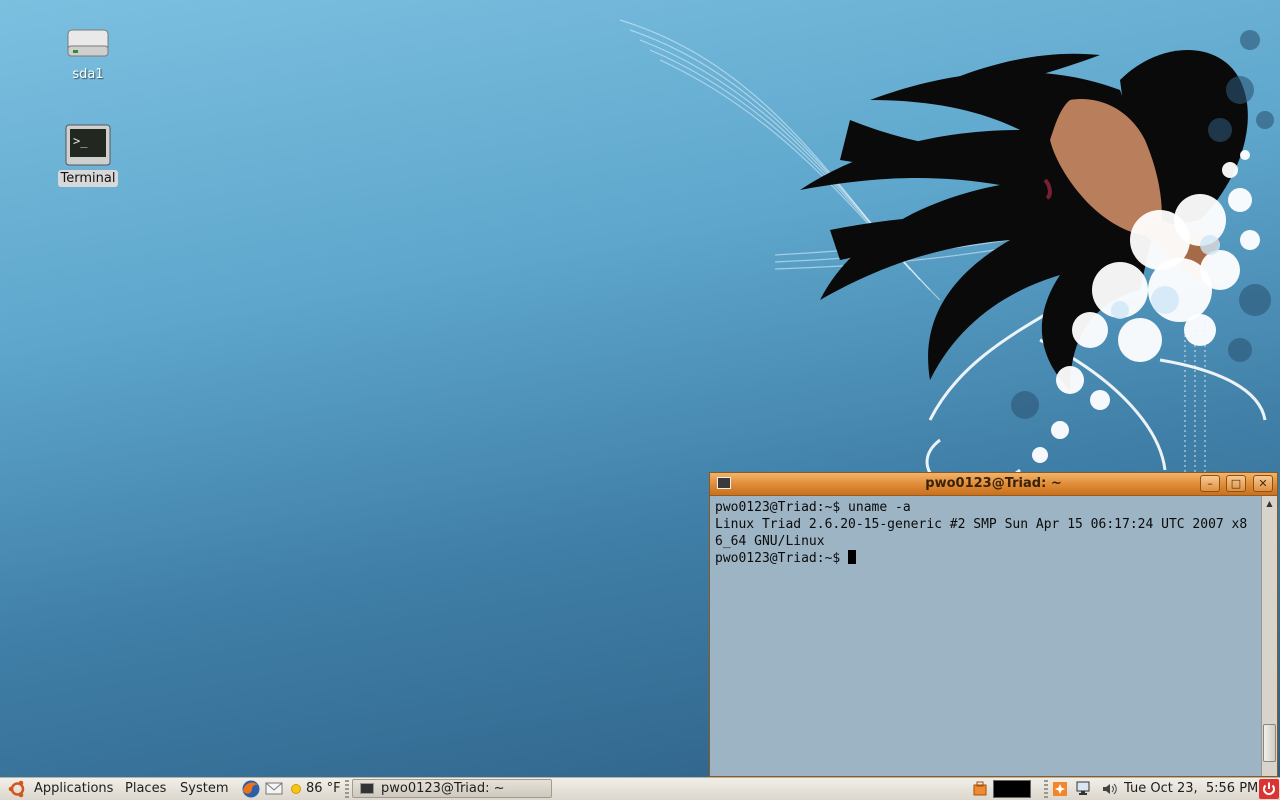 This screenshot has width=1280, height=803. What do you see at coordinates (1236, 483) in the screenshot?
I see `maximize-button: □` at bounding box center [1236, 483].